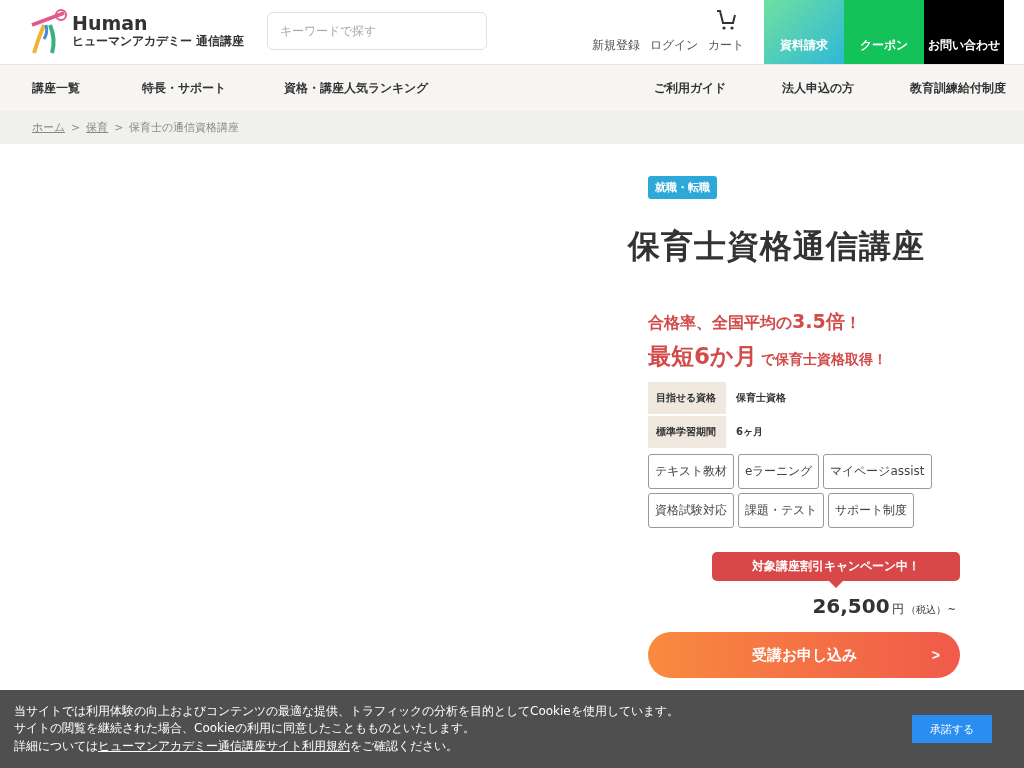 The width and height of the screenshot is (1024, 768). I want to click on nav-item: 法人申込の方, so click(846, 88).